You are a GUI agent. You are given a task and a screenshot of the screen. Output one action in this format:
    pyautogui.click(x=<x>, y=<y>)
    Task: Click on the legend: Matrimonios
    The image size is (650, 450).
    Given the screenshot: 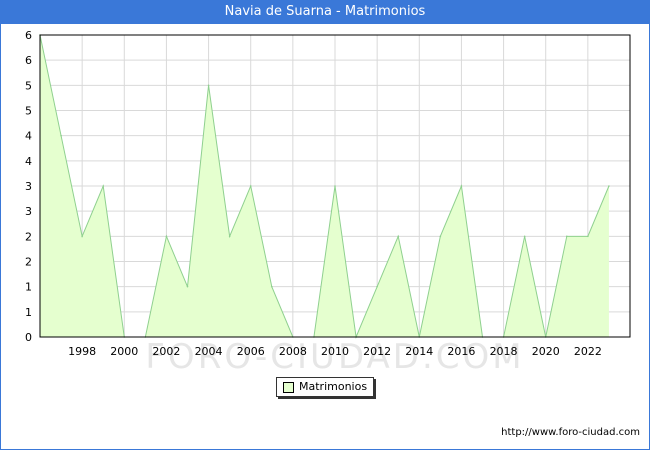 What is the action you would take?
    pyautogui.click(x=325, y=387)
    